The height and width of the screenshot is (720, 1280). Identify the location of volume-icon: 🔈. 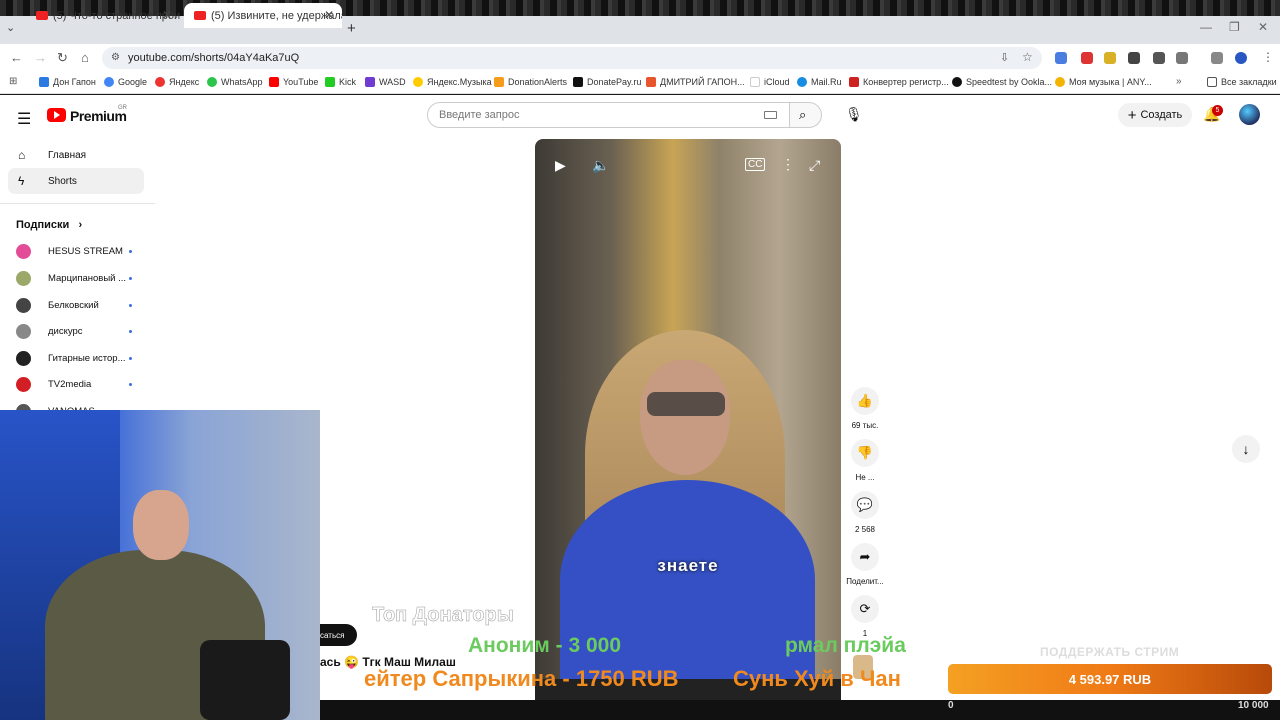
(600, 165).